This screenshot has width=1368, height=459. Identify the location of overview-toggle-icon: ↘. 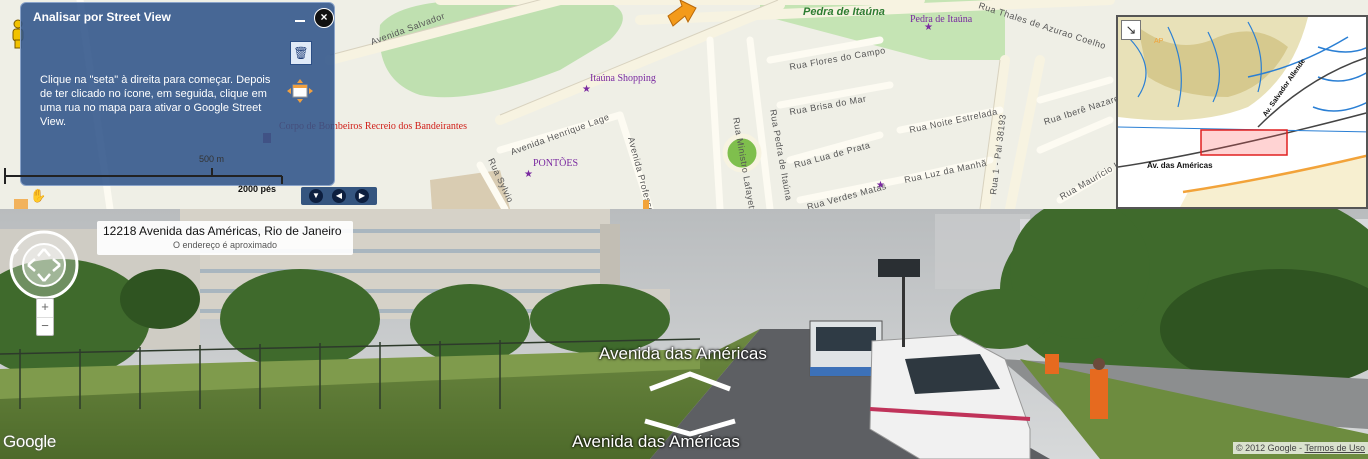
(1131, 30).